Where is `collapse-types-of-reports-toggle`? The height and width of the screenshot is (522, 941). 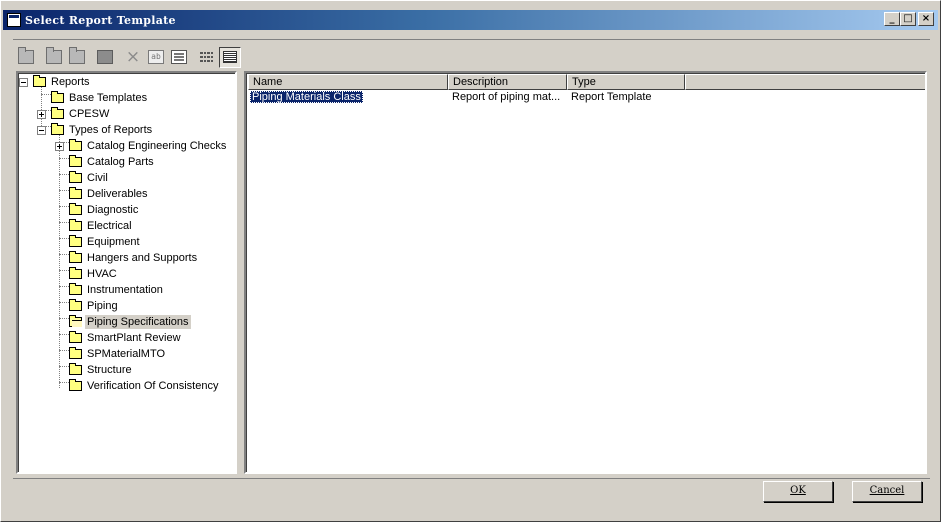
collapse-types-of-reports-toggle is located at coordinates (41, 130).